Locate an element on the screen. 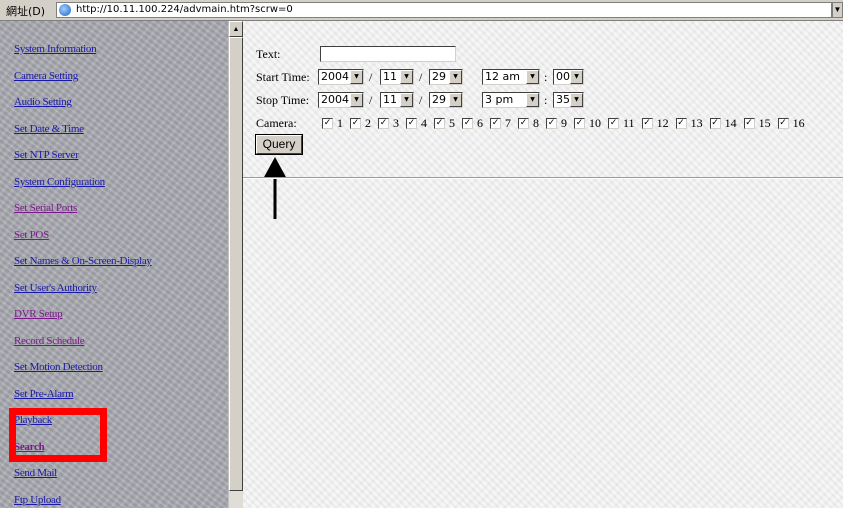 The width and height of the screenshot is (843, 508). camera-checkbox-group: ✓ 1 ✓ 2 ✓ 3 ✓ 4 ✓ 5 ✓ 6 ✓ 7 ✓ 8 ✓ 9 ✓ 10 ✓ 11 ✓ 12 ✓ 13 ✓ 14 ✓ 15 ✓ 16 is located at coordinates (567, 123).